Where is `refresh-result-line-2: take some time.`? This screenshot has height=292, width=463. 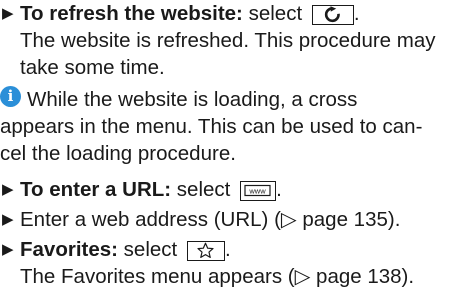
refresh-result-line-2: take some time. is located at coordinates (92, 67).